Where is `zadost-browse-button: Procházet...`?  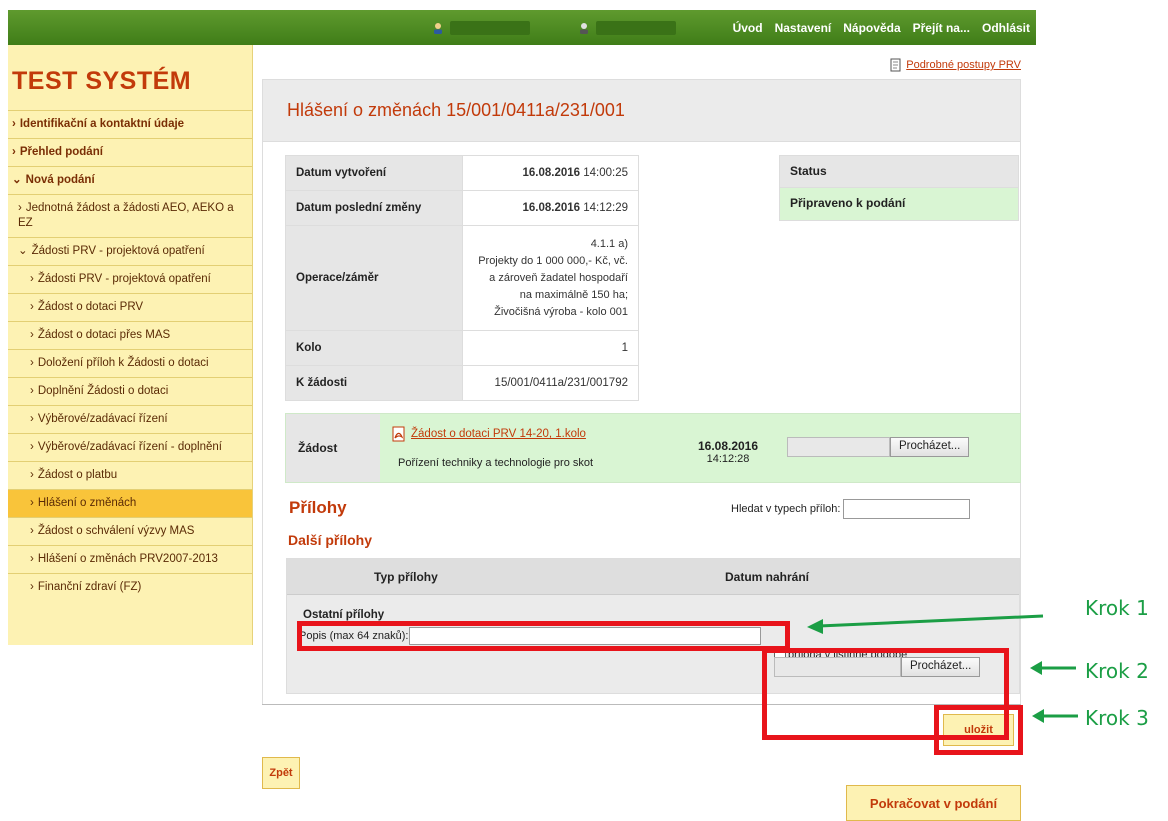 zadost-browse-button: Procházet... is located at coordinates (930, 447).